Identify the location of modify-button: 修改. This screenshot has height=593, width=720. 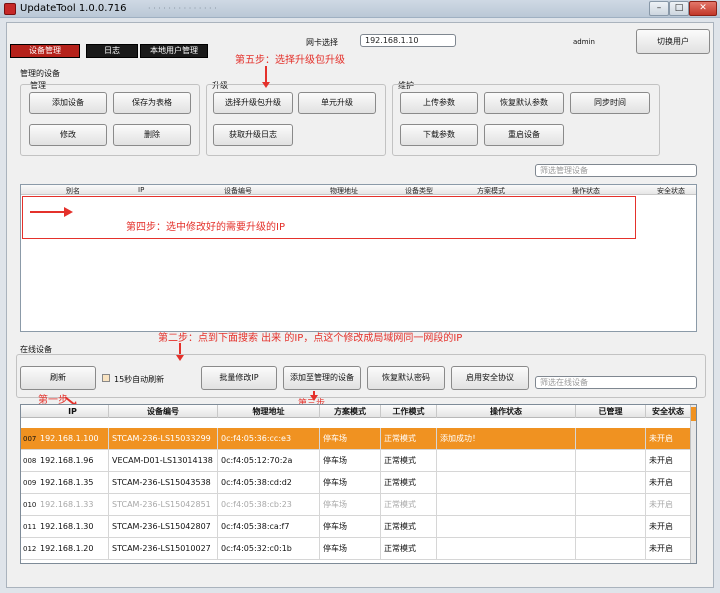
(68, 135).